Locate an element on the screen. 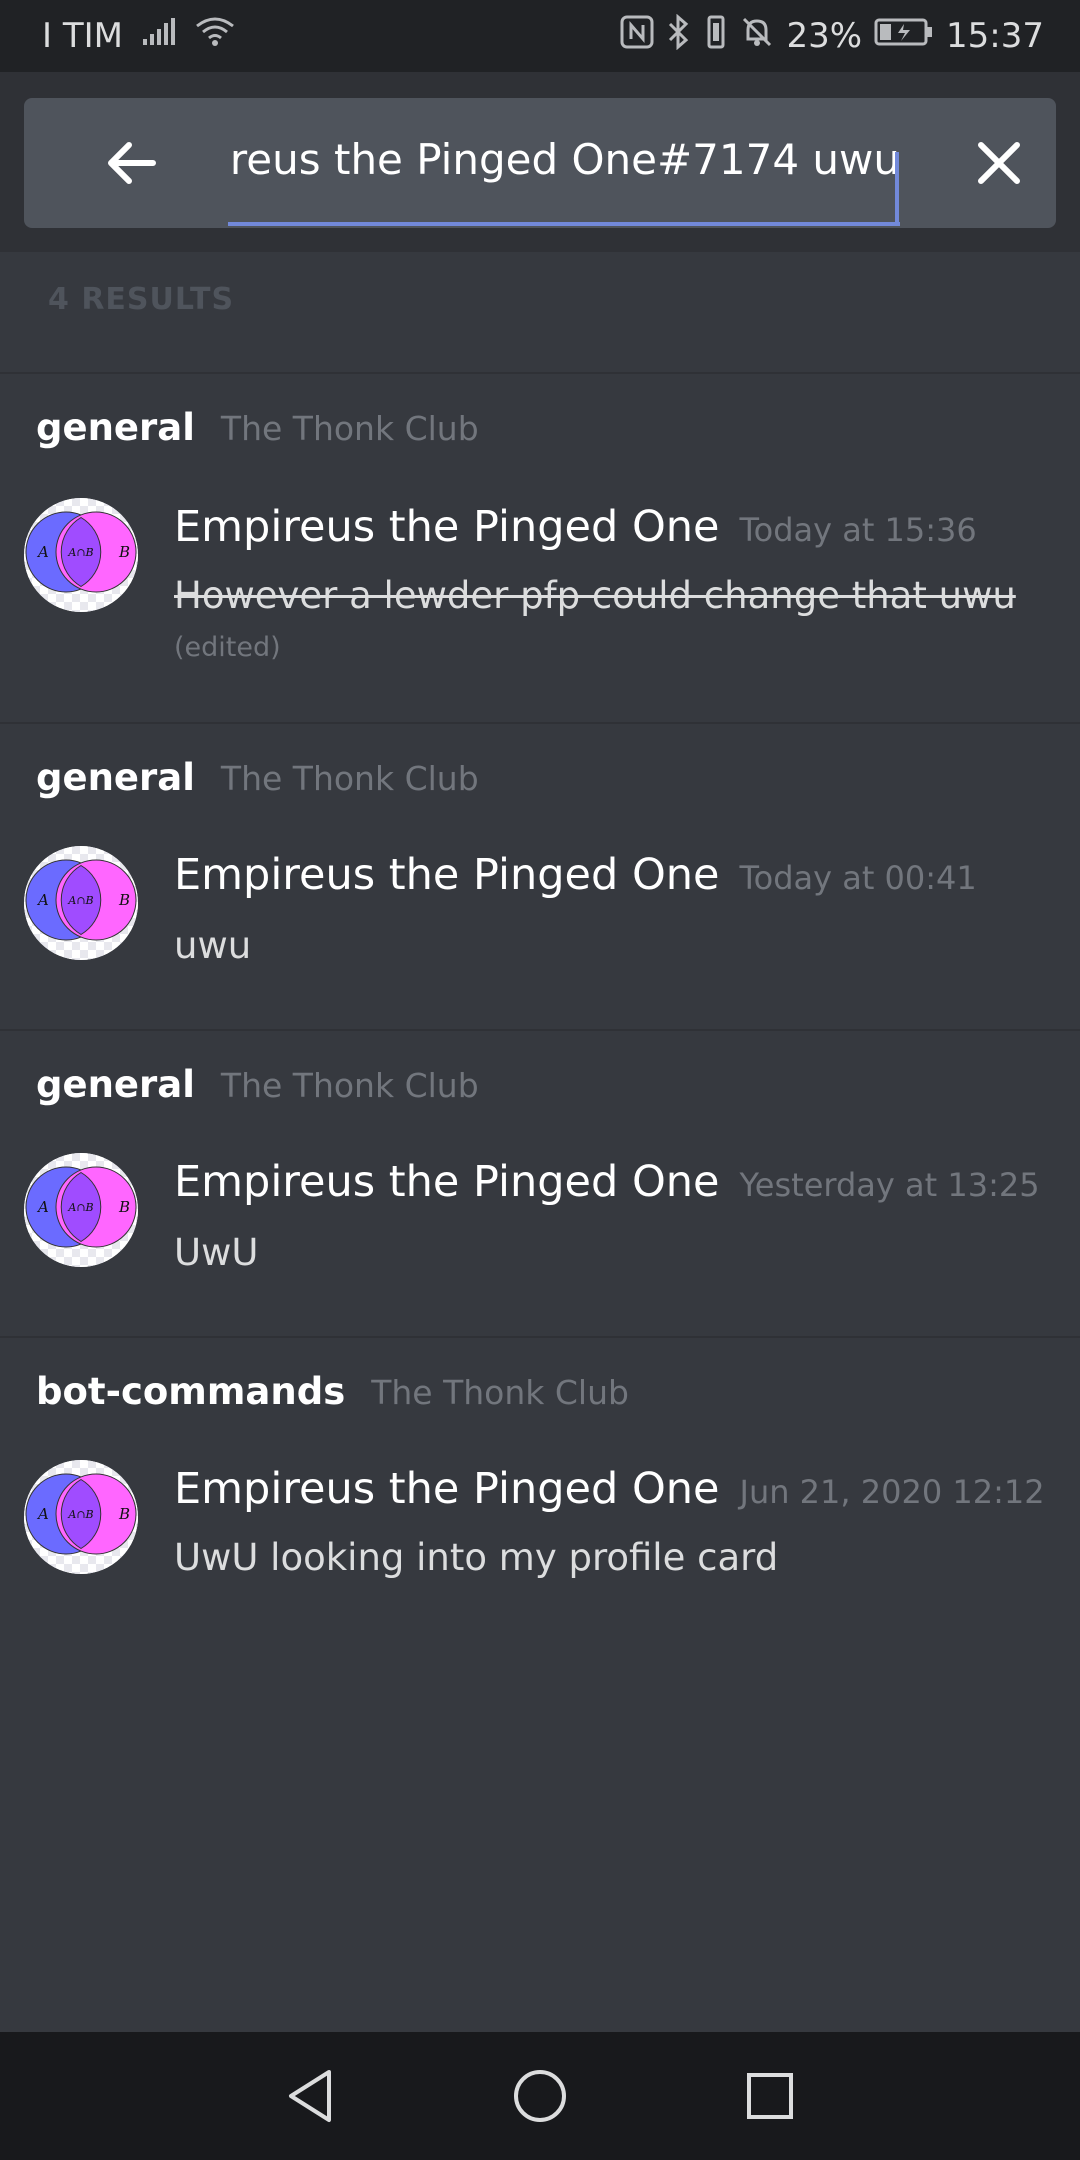 This screenshot has width=1080, height=2160. circle-home-icon is located at coordinates (540, 2096).